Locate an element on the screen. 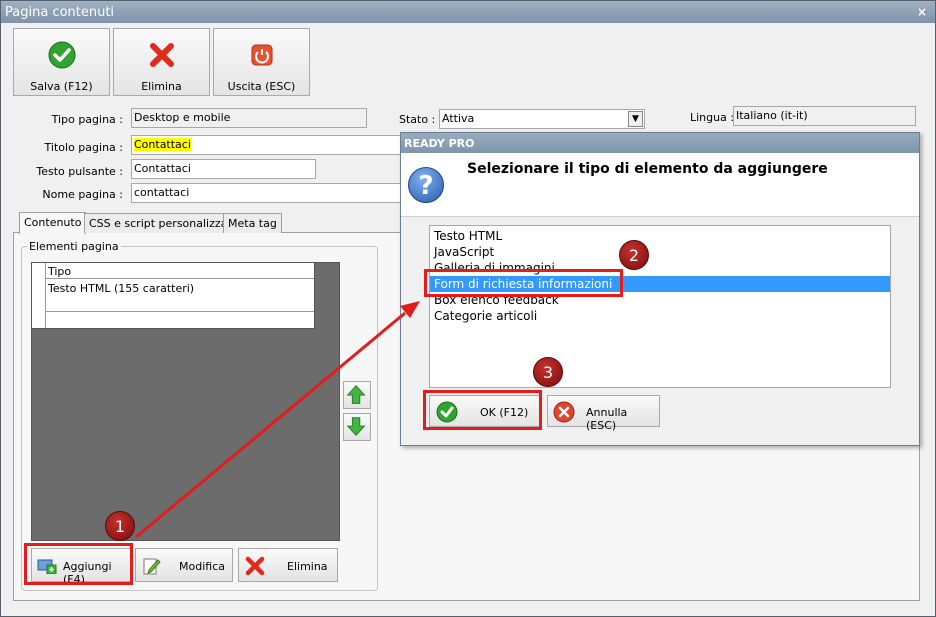 Image resolution: width=936 pixels, height=617 pixels. annotation-box-add is located at coordinates (78, 564).